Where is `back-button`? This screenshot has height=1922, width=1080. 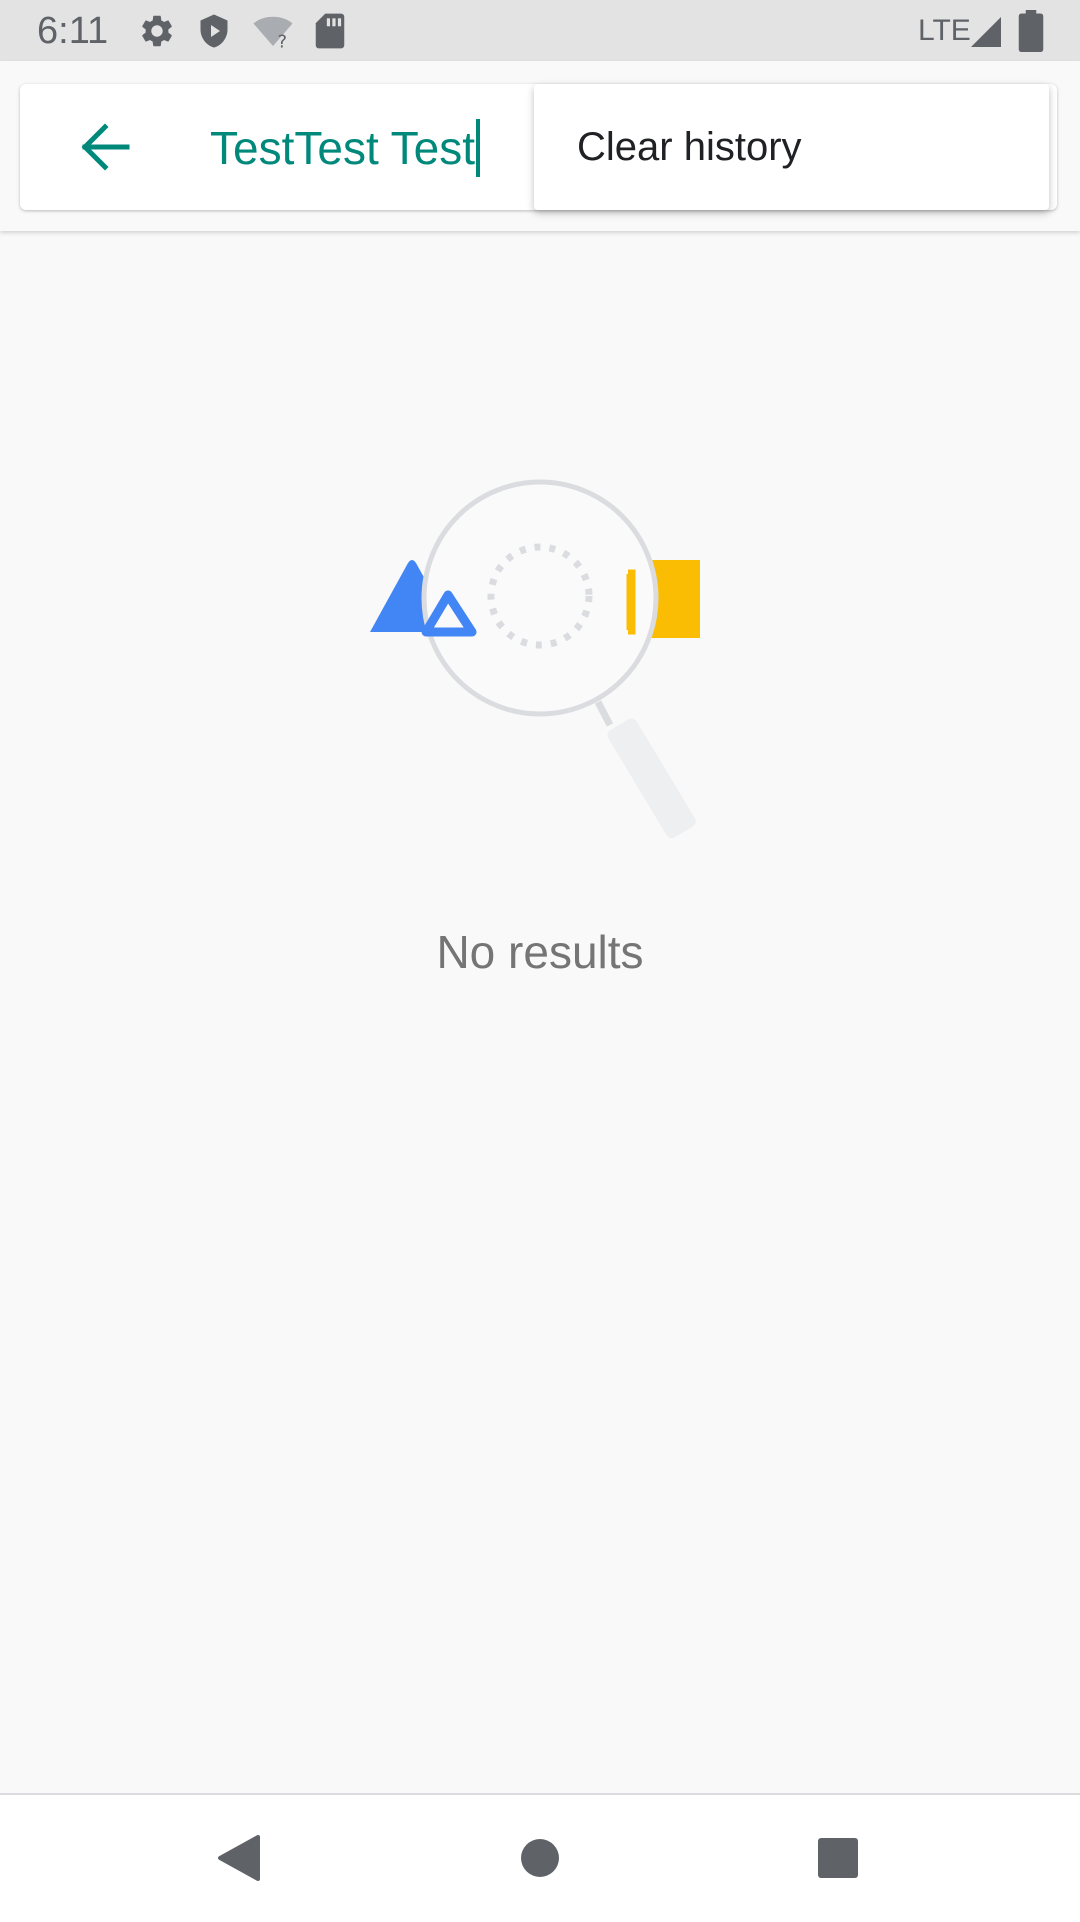 back-button is located at coordinates (105, 147).